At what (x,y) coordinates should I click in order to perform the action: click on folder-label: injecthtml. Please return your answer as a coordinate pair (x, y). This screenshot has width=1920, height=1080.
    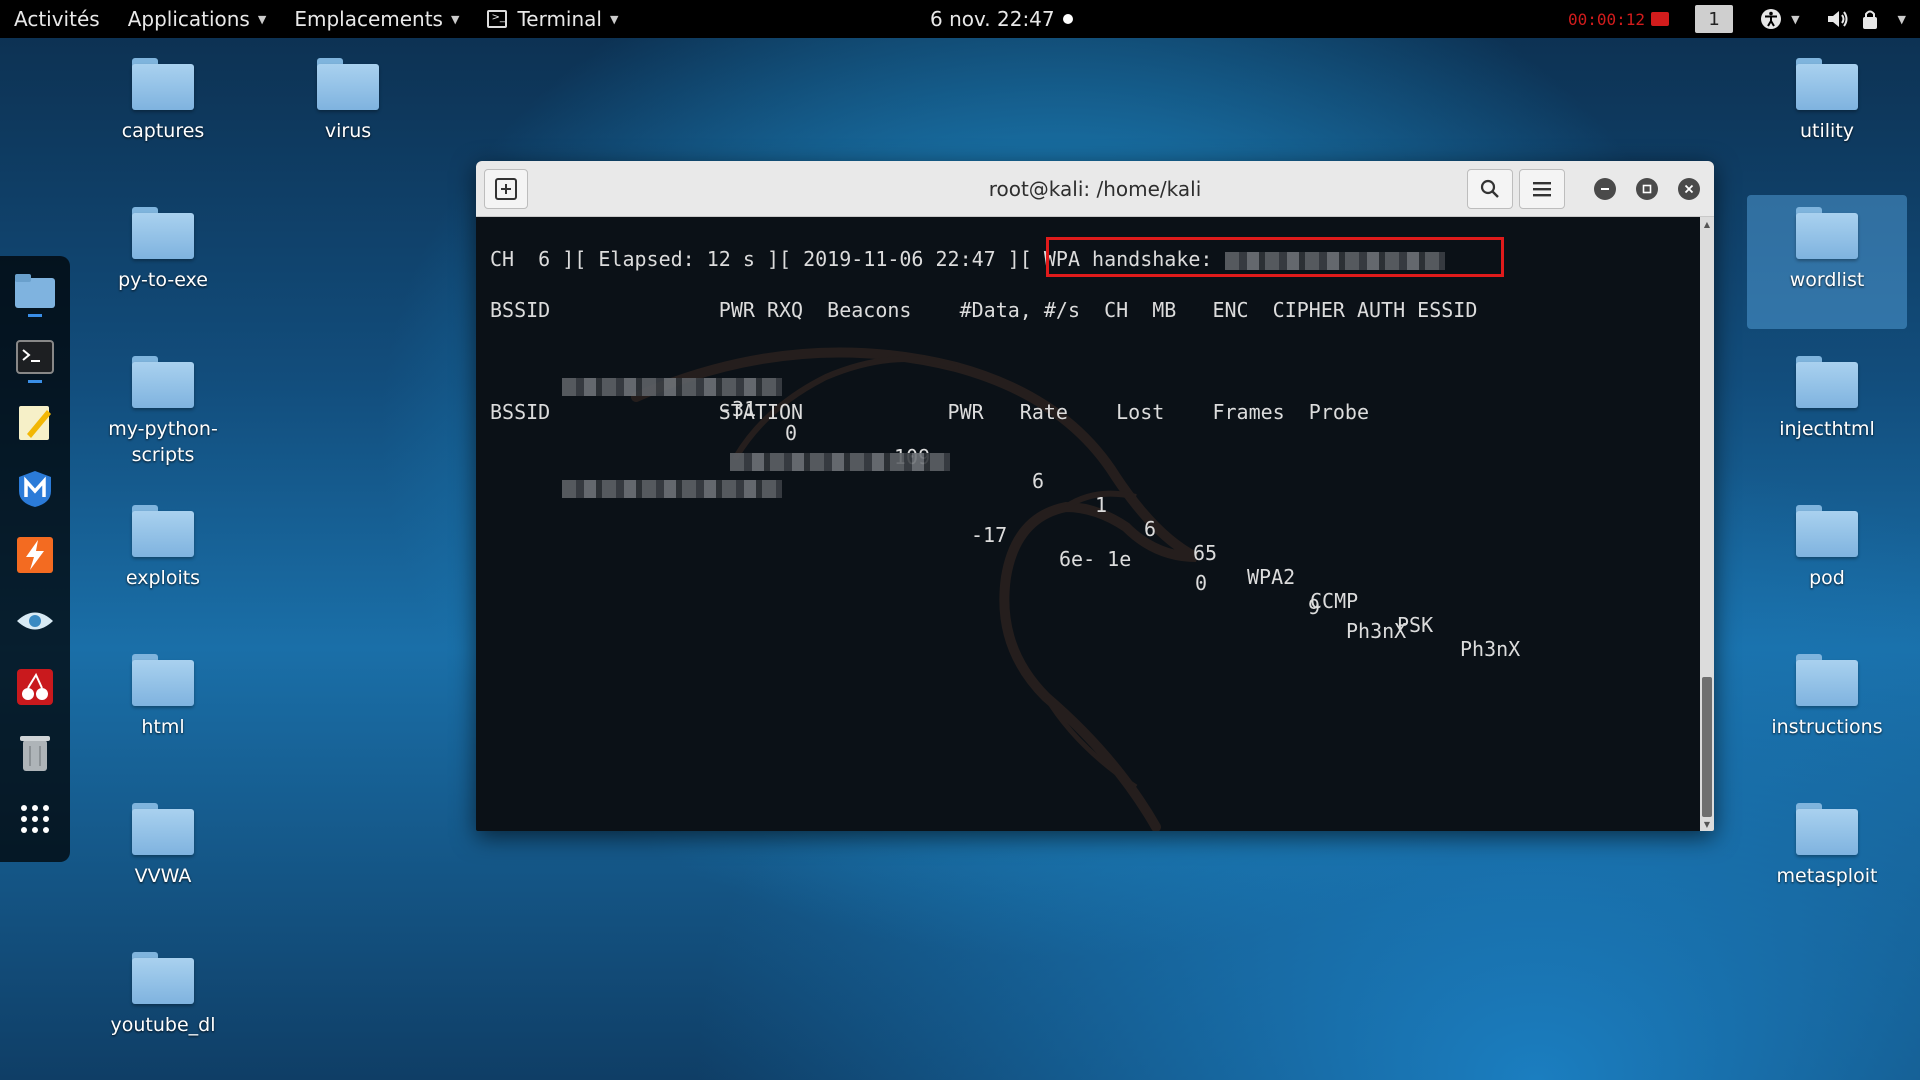
    Looking at the image, I should click on (1827, 429).